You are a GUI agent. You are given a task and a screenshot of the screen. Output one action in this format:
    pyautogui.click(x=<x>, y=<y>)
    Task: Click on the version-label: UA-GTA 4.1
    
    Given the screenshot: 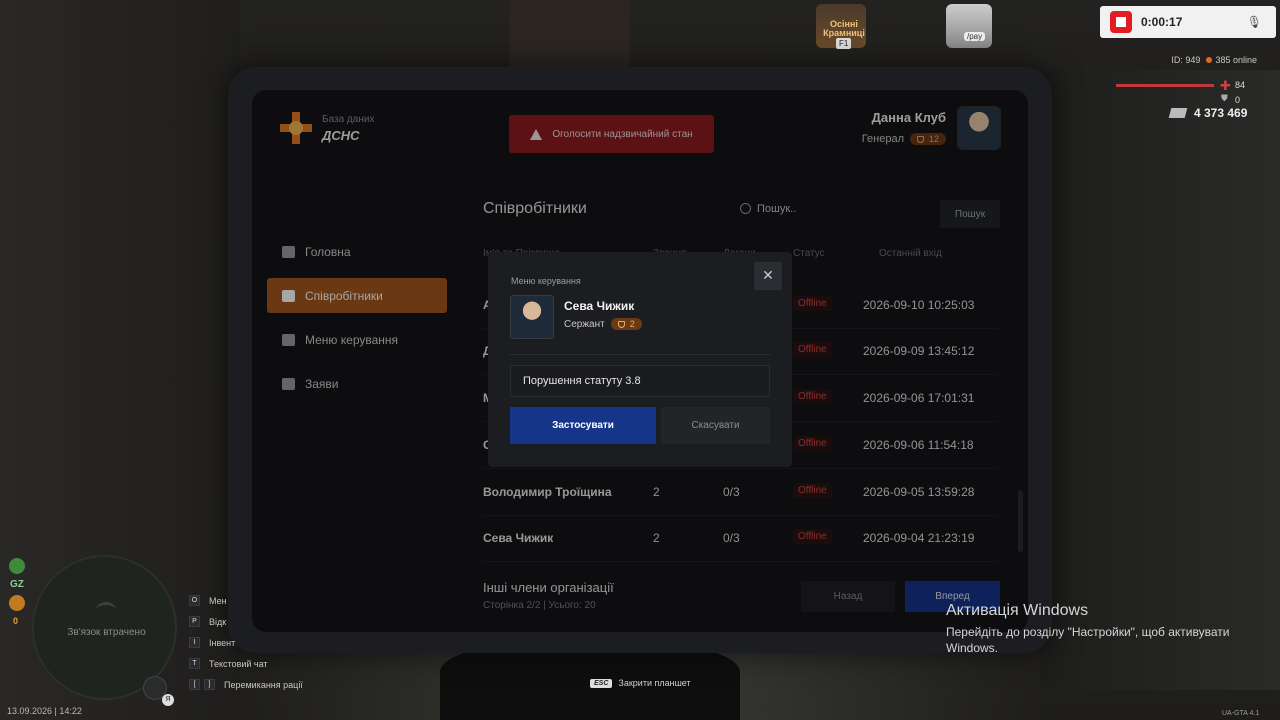 What is the action you would take?
    pyautogui.click(x=1241, y=713)
    